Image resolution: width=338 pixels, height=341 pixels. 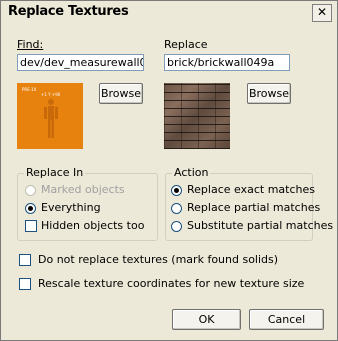 I want to click on rescale-checkbox, so click(x=25, y=284).